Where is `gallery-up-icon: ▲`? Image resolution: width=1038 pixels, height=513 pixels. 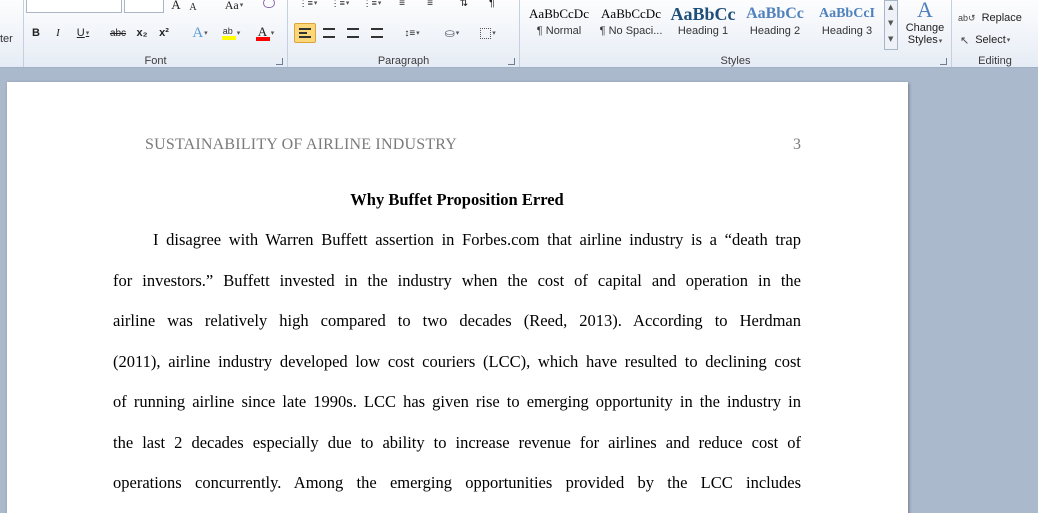 gallery-up-icon: ▲ is located at coordinates (891, 7).